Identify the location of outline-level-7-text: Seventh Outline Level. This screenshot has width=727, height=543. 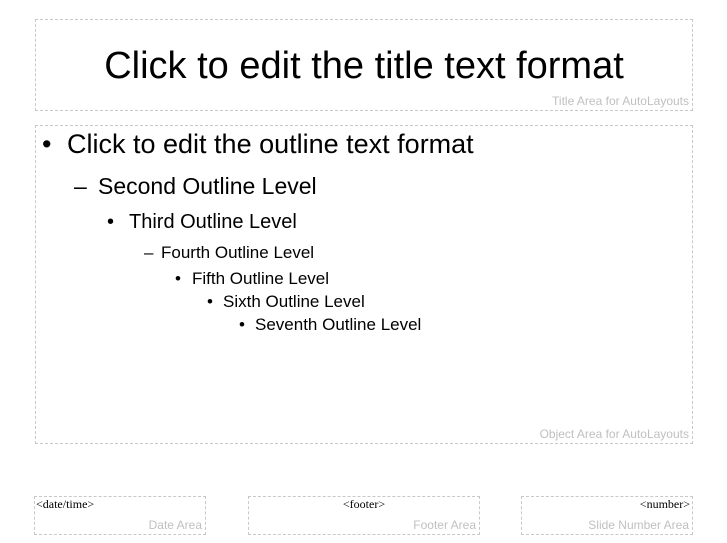
(338, 324).